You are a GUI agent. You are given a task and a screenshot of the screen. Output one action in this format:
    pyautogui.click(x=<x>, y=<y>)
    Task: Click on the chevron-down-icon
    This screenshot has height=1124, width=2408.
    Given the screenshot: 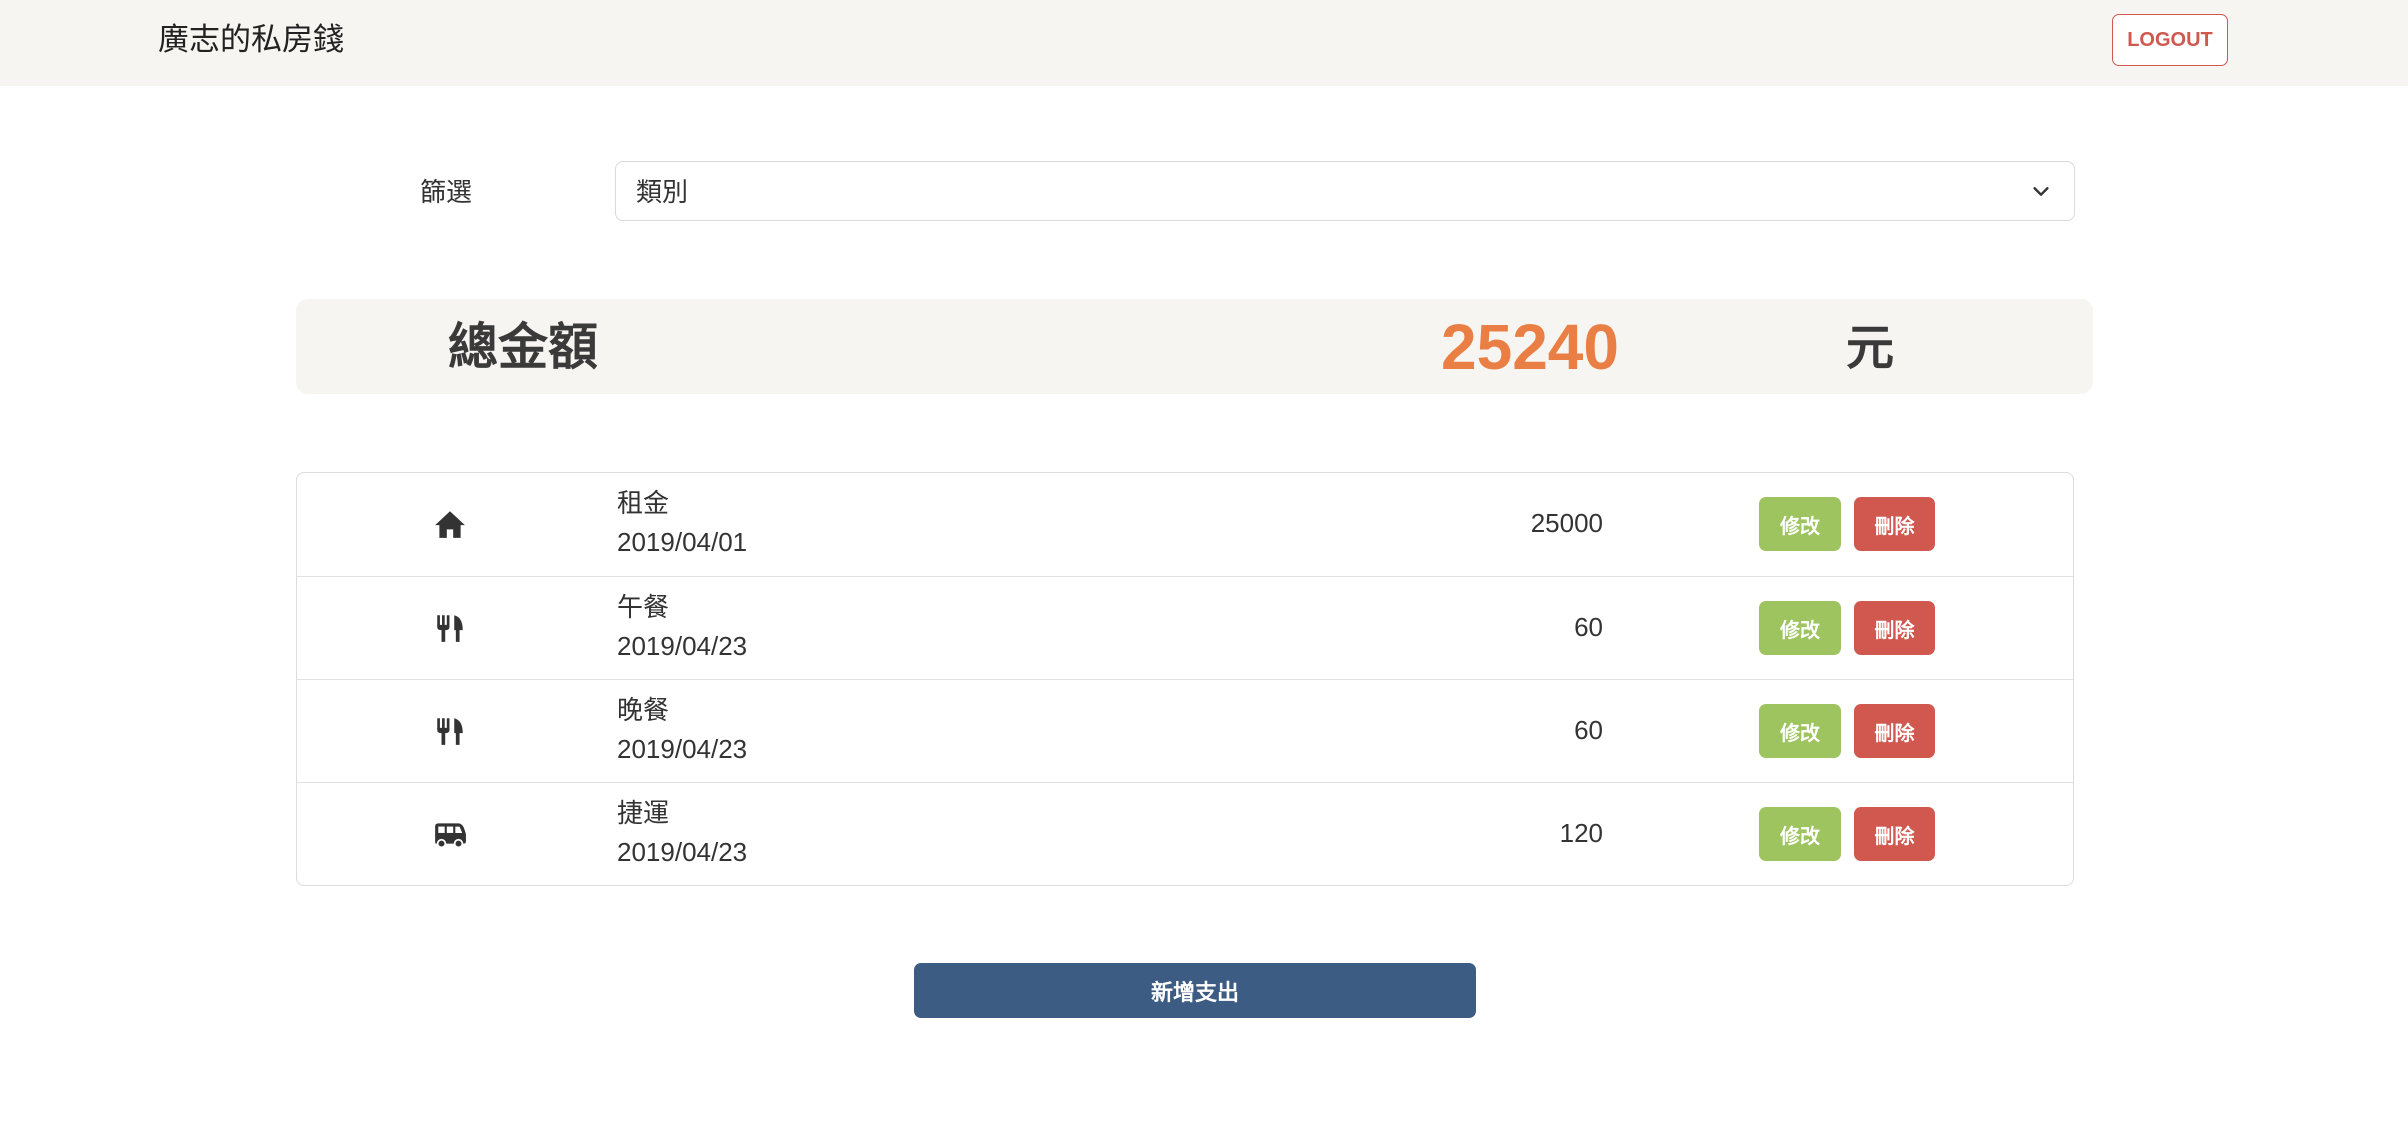 What is the action you would take?
    pyautogui.click(x=2041, y=191)
    